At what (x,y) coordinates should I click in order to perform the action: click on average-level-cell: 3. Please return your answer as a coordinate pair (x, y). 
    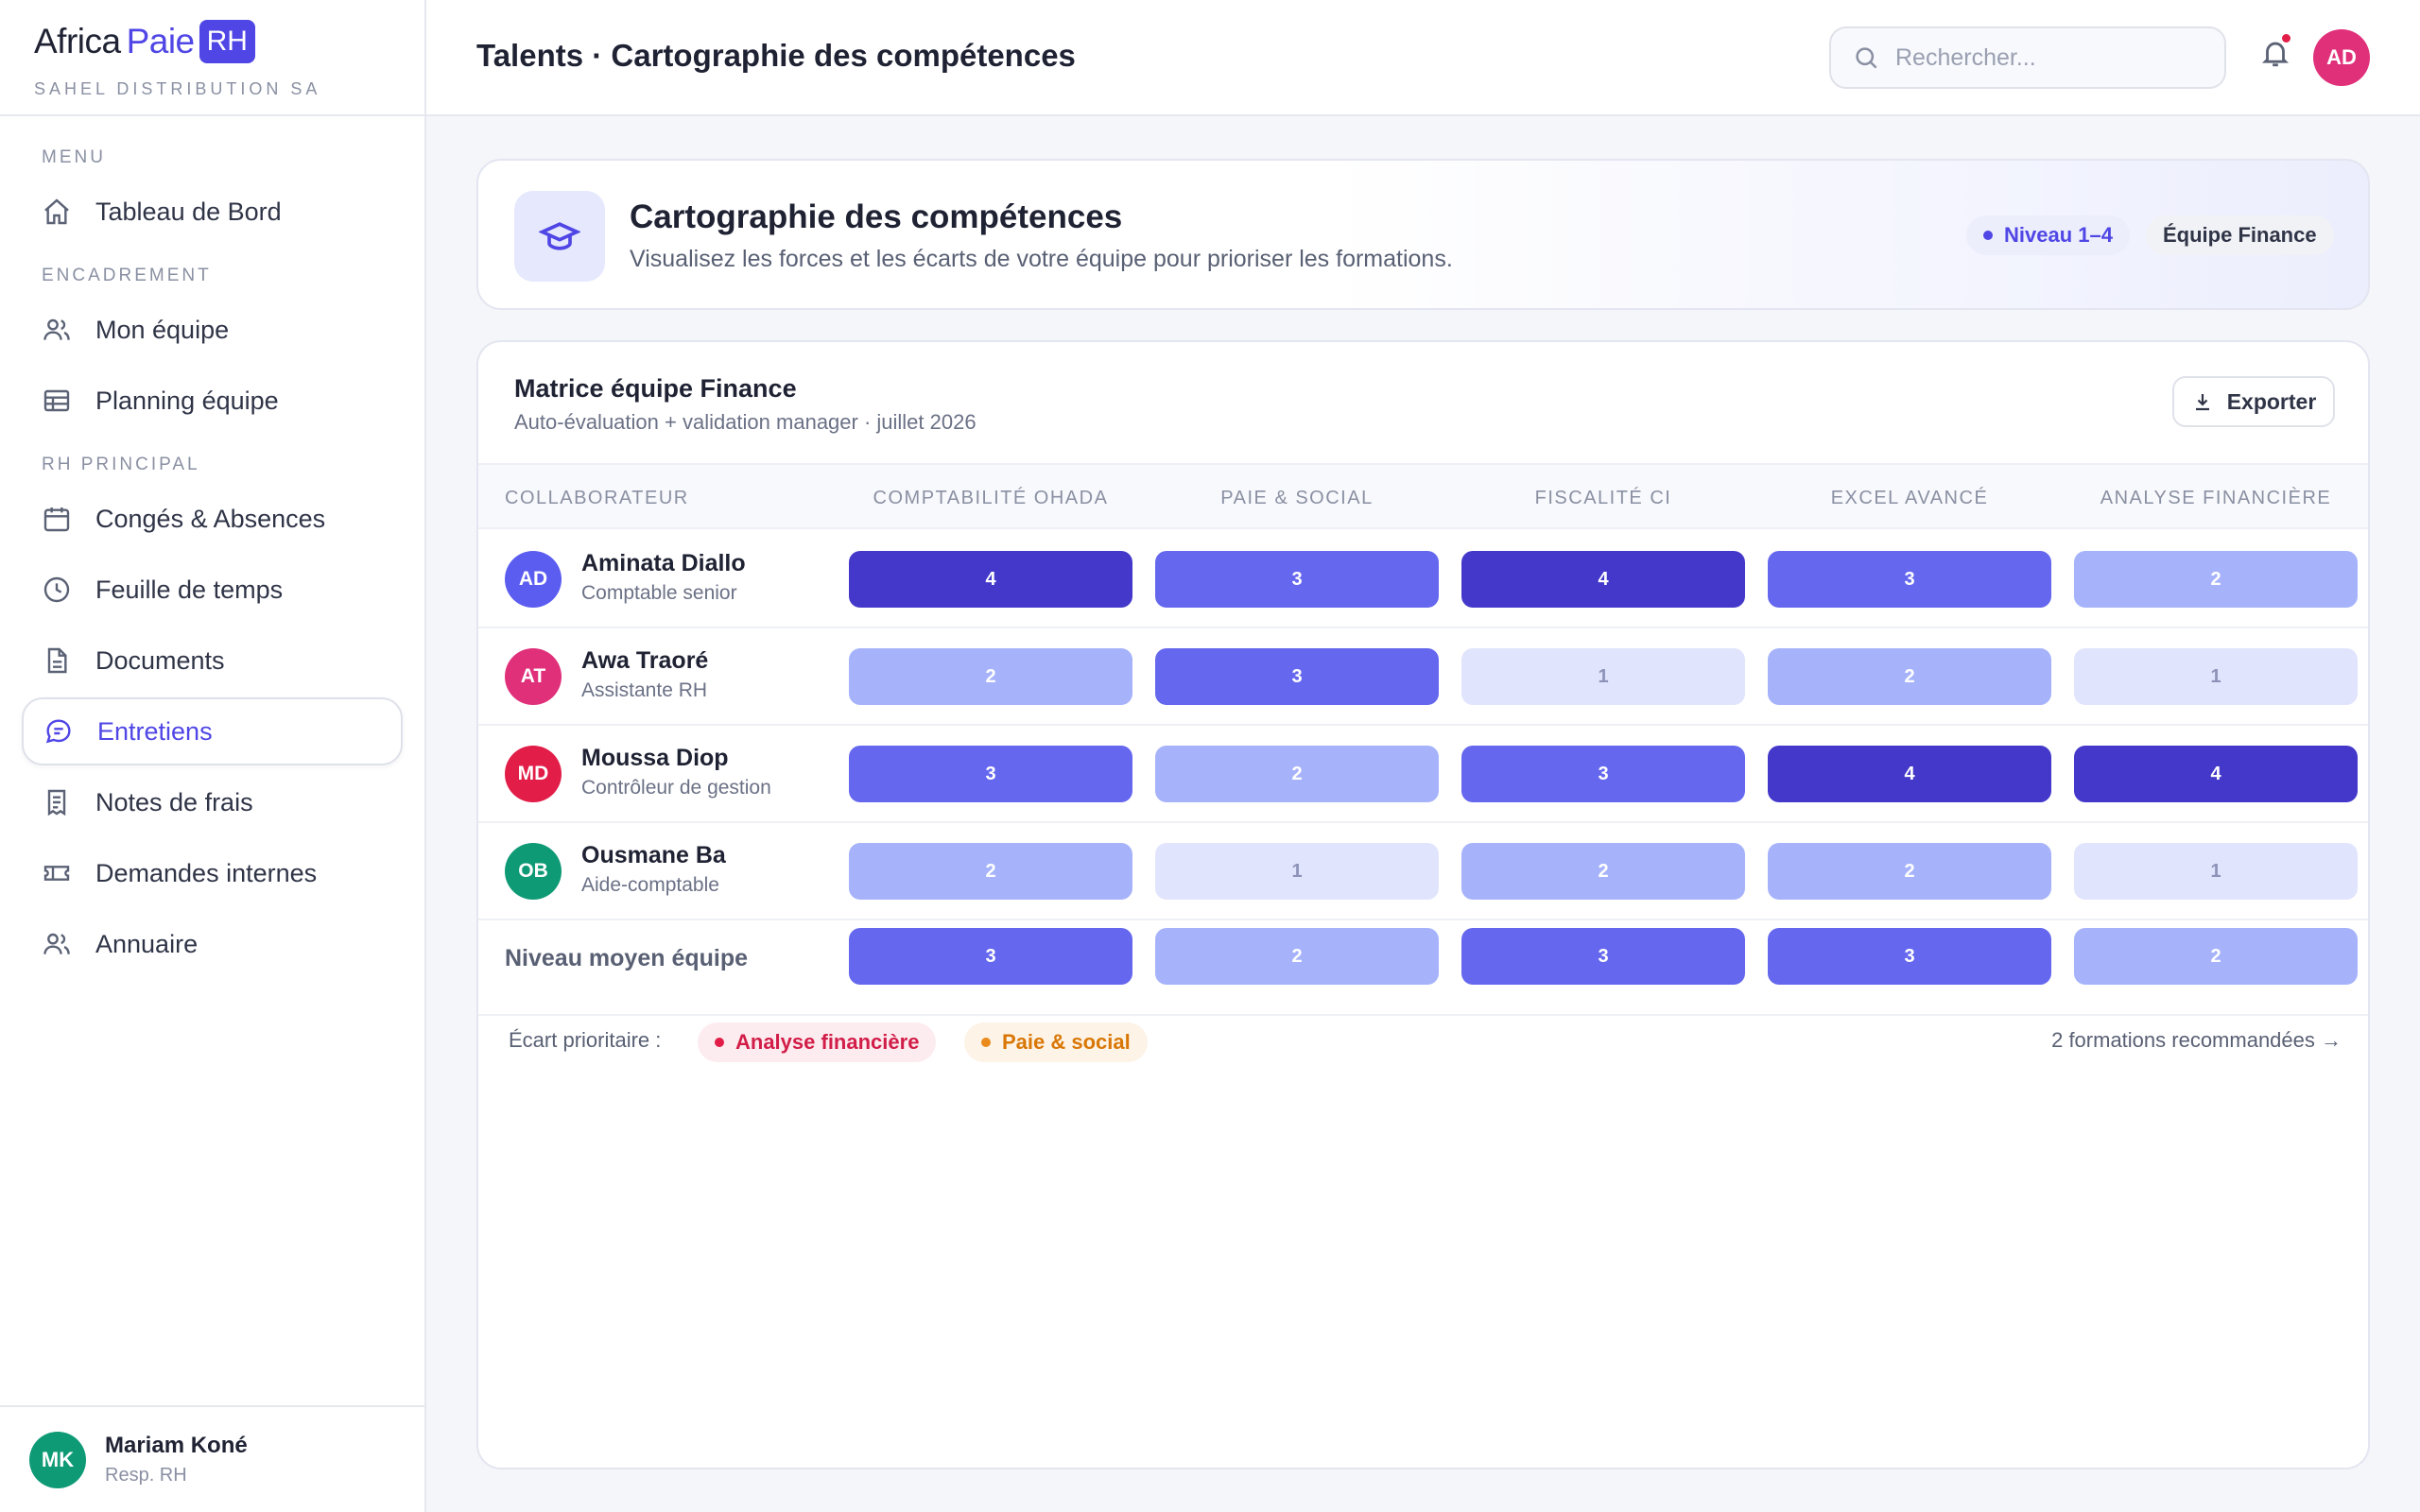
    Looking at the image, I should click on (1603, 956).